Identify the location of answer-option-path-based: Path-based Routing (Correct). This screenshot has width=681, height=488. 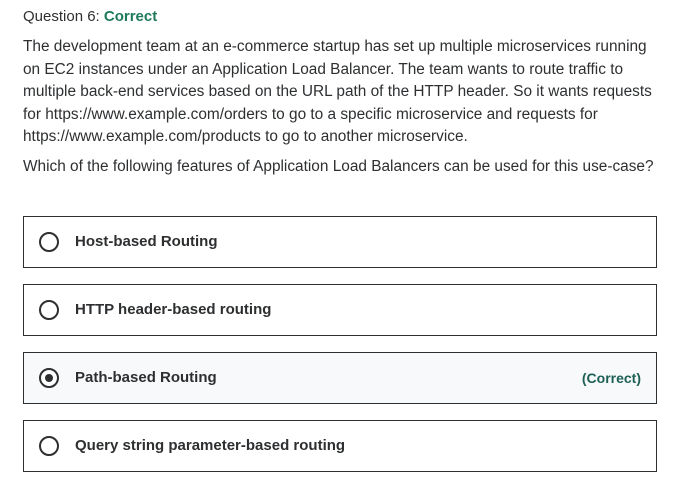
(340, 378).